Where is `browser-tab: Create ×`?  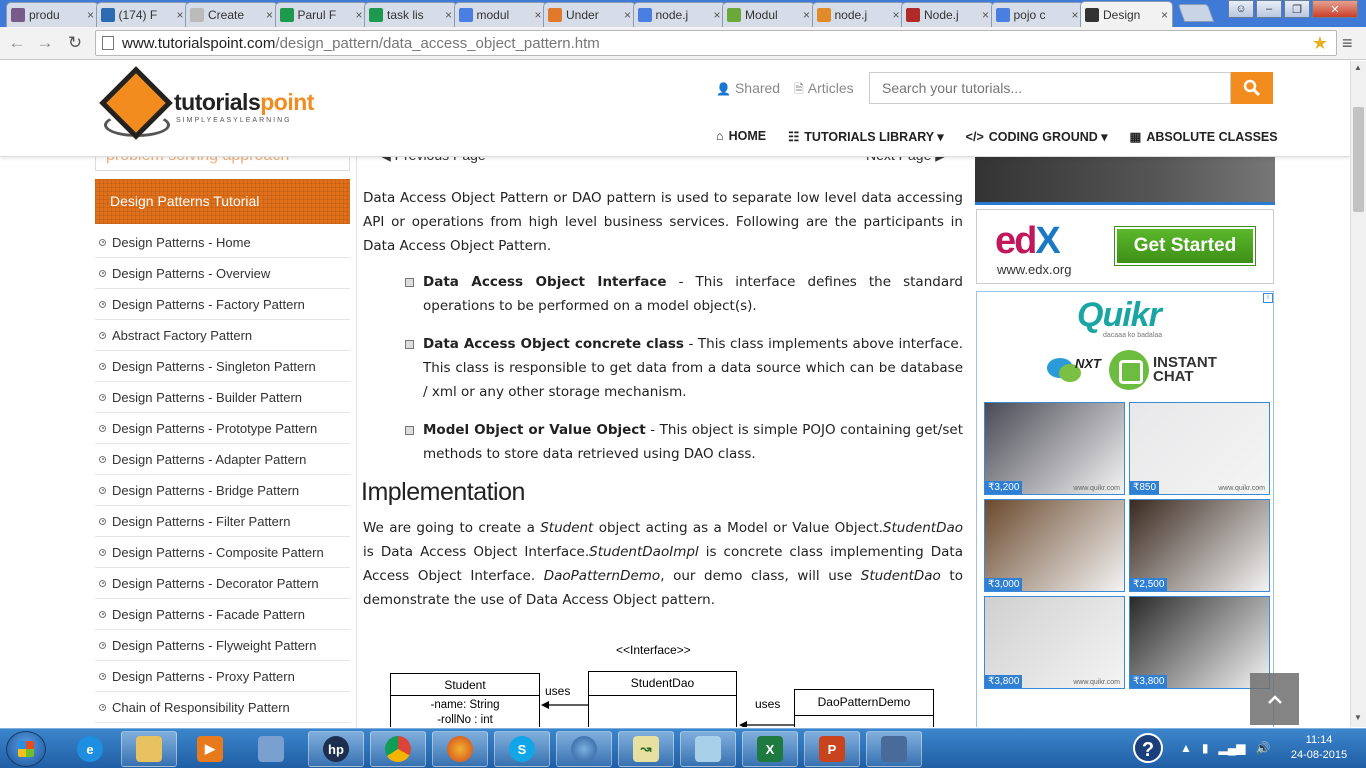
browser-tab: Create × is located at coordinates (231, 14).